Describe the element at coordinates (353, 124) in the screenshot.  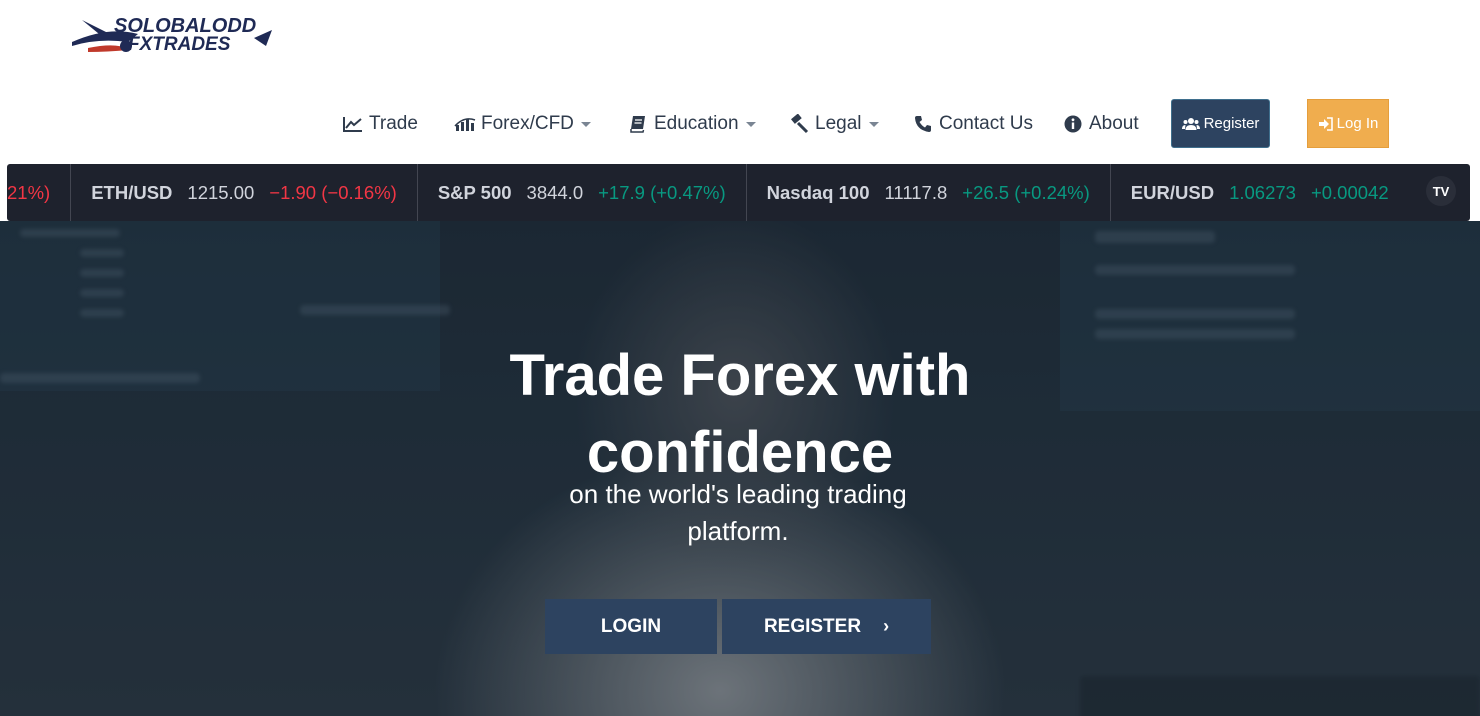
I see `chart-line-icon` at that location.